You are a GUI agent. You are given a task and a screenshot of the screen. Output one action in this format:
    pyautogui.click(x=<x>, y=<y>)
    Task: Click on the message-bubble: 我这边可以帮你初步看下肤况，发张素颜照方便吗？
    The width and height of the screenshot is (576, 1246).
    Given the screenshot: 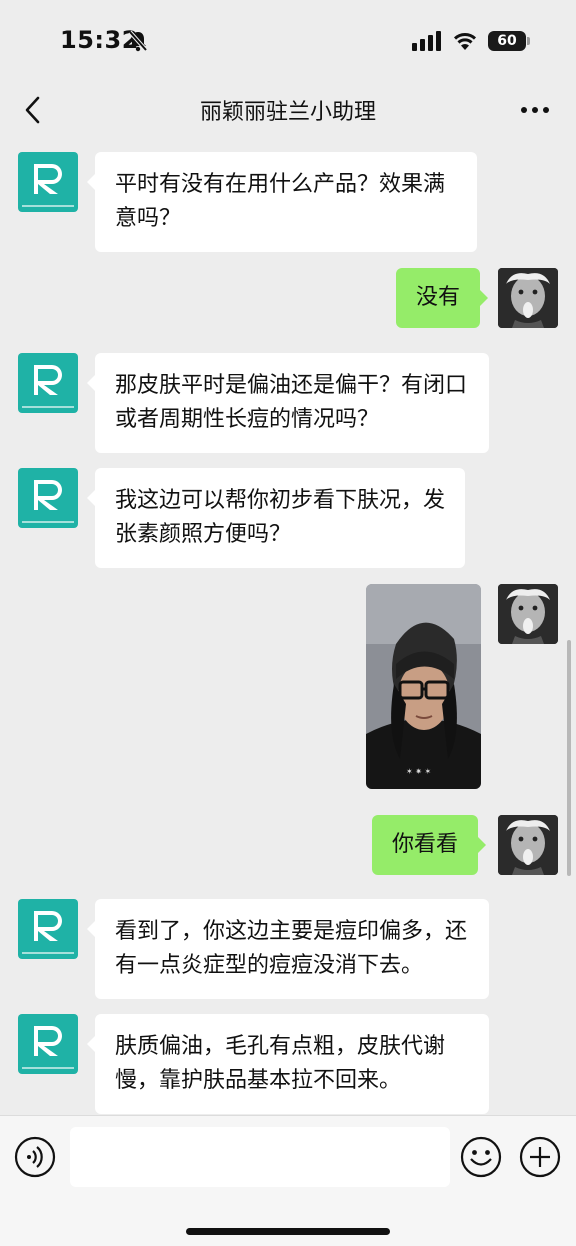 What is the action you would take?
    pyautogui.click(x=276, y=518)
    